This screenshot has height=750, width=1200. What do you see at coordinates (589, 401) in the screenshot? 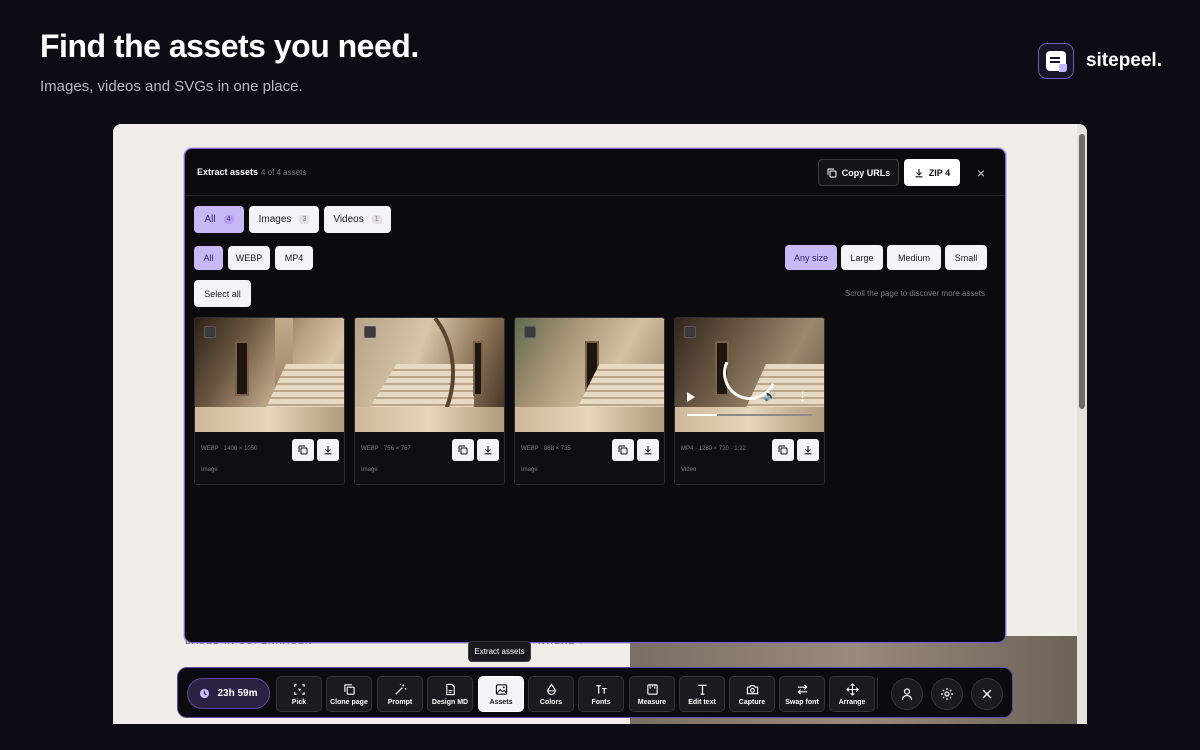
I see `asset-card: WEBP · 868 × 735 Image` at bounding box center [589, 401].